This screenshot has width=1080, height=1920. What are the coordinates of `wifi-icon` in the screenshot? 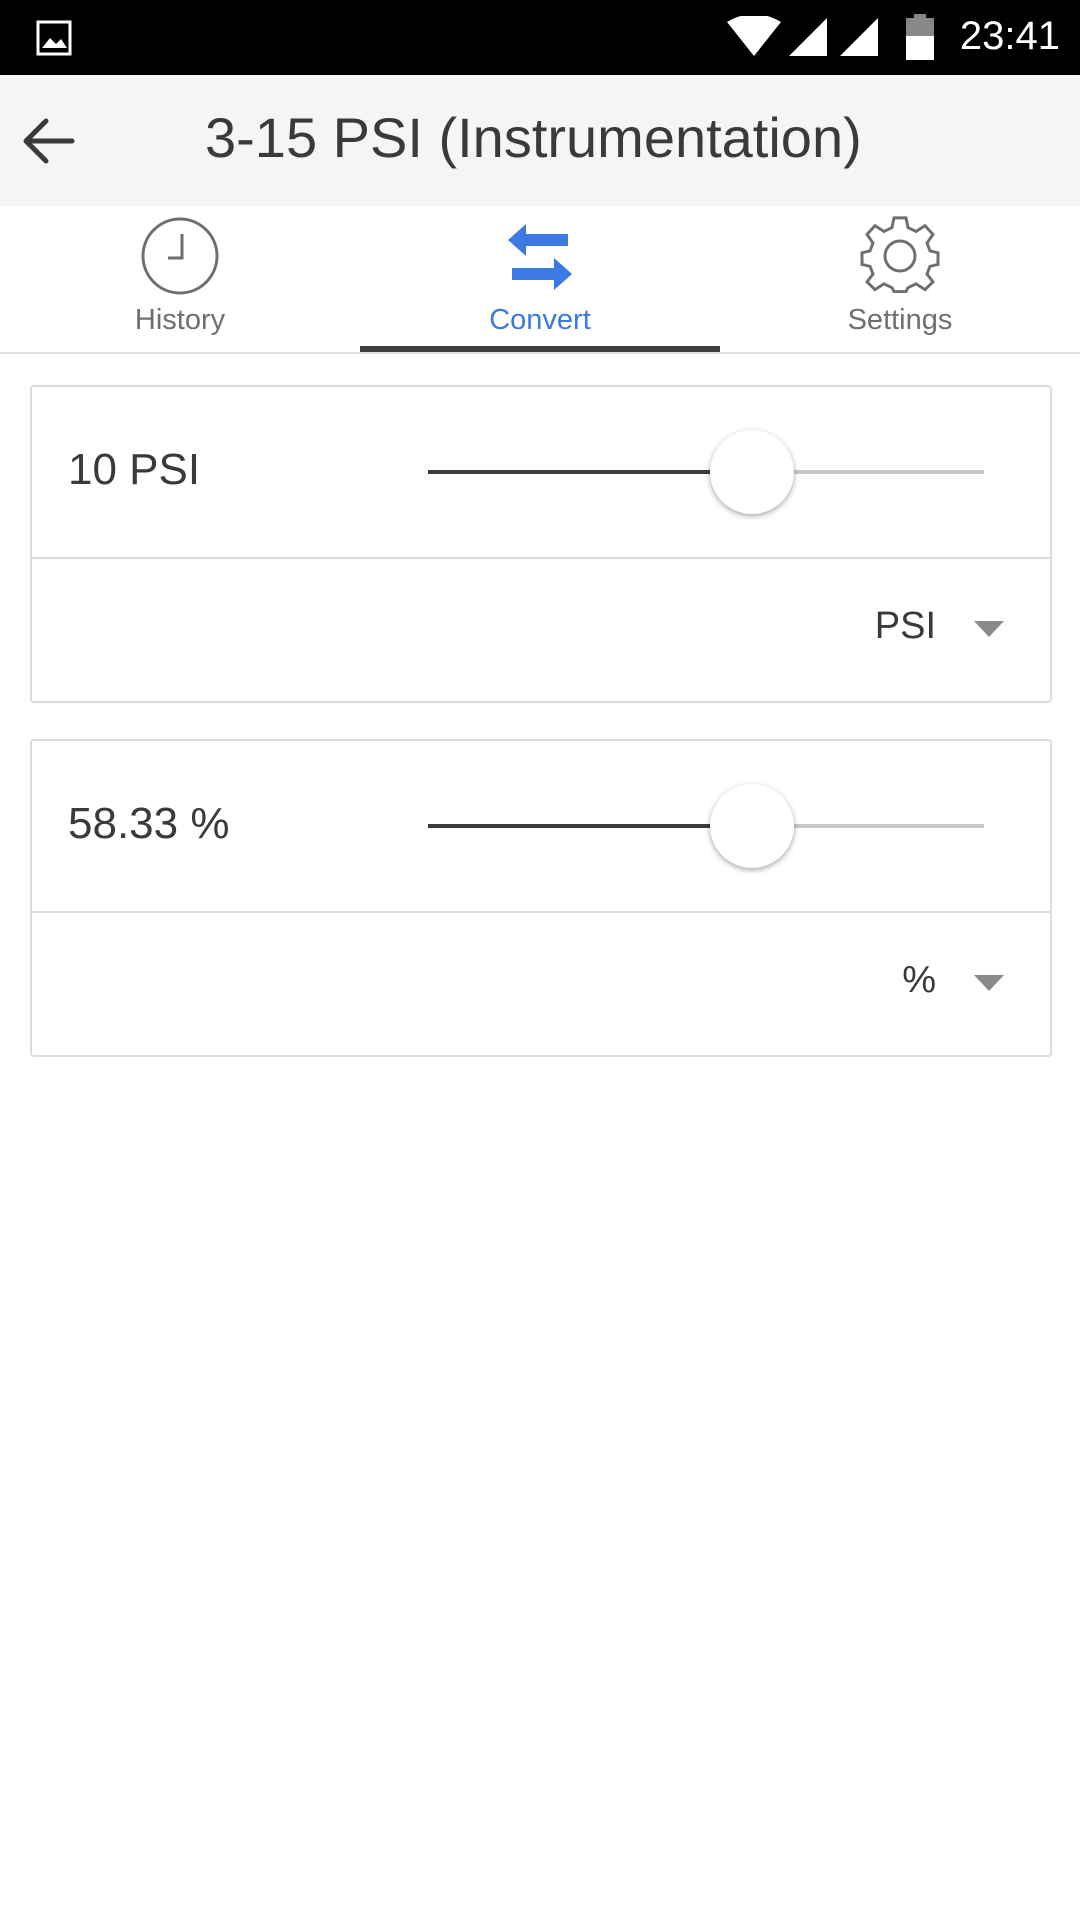 It's located at (754, 36).